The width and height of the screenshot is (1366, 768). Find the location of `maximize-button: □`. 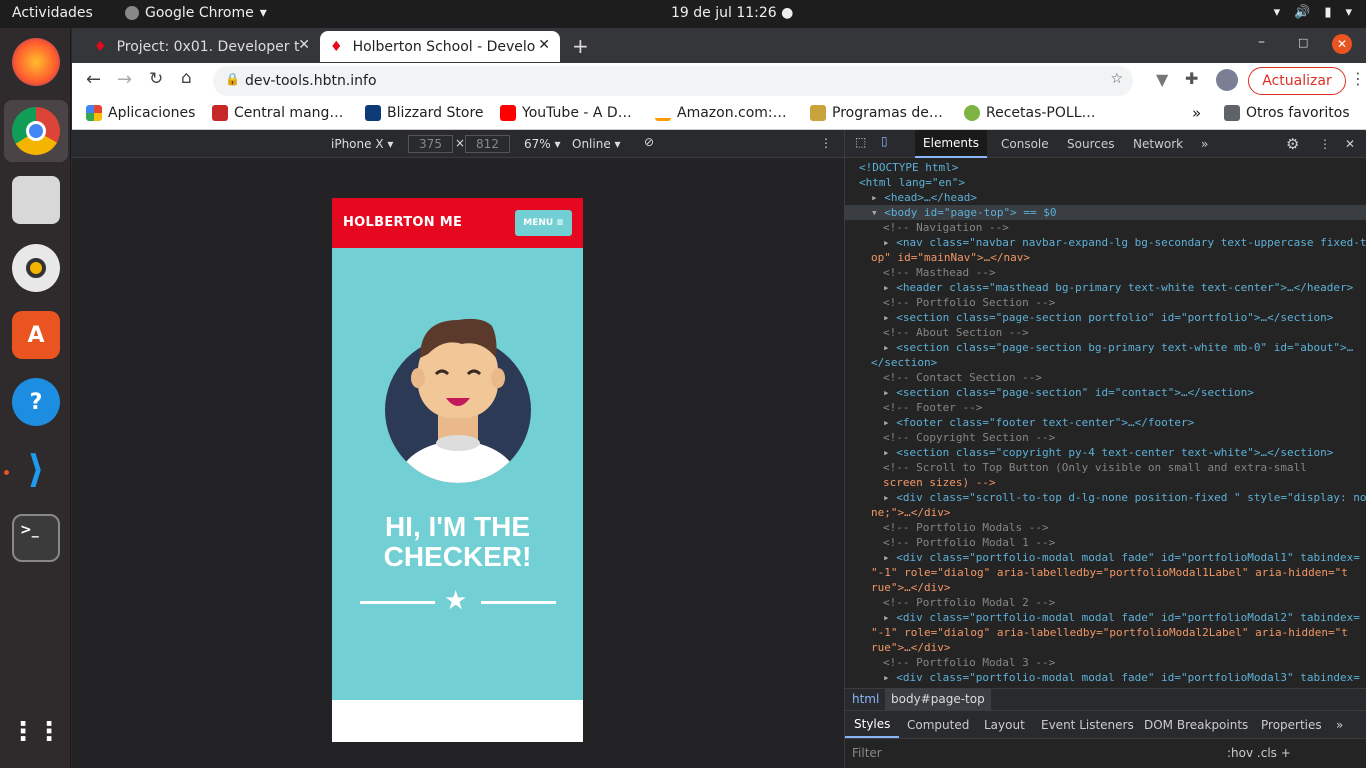

maximize-button: □ is located at coordinates (1303, 42).